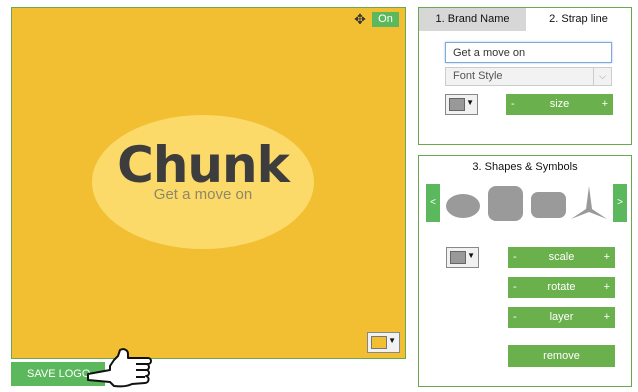  Describe the element at coordinates (607, 287) in the screenshot. I see `rotate-increase-button: +` at that location.